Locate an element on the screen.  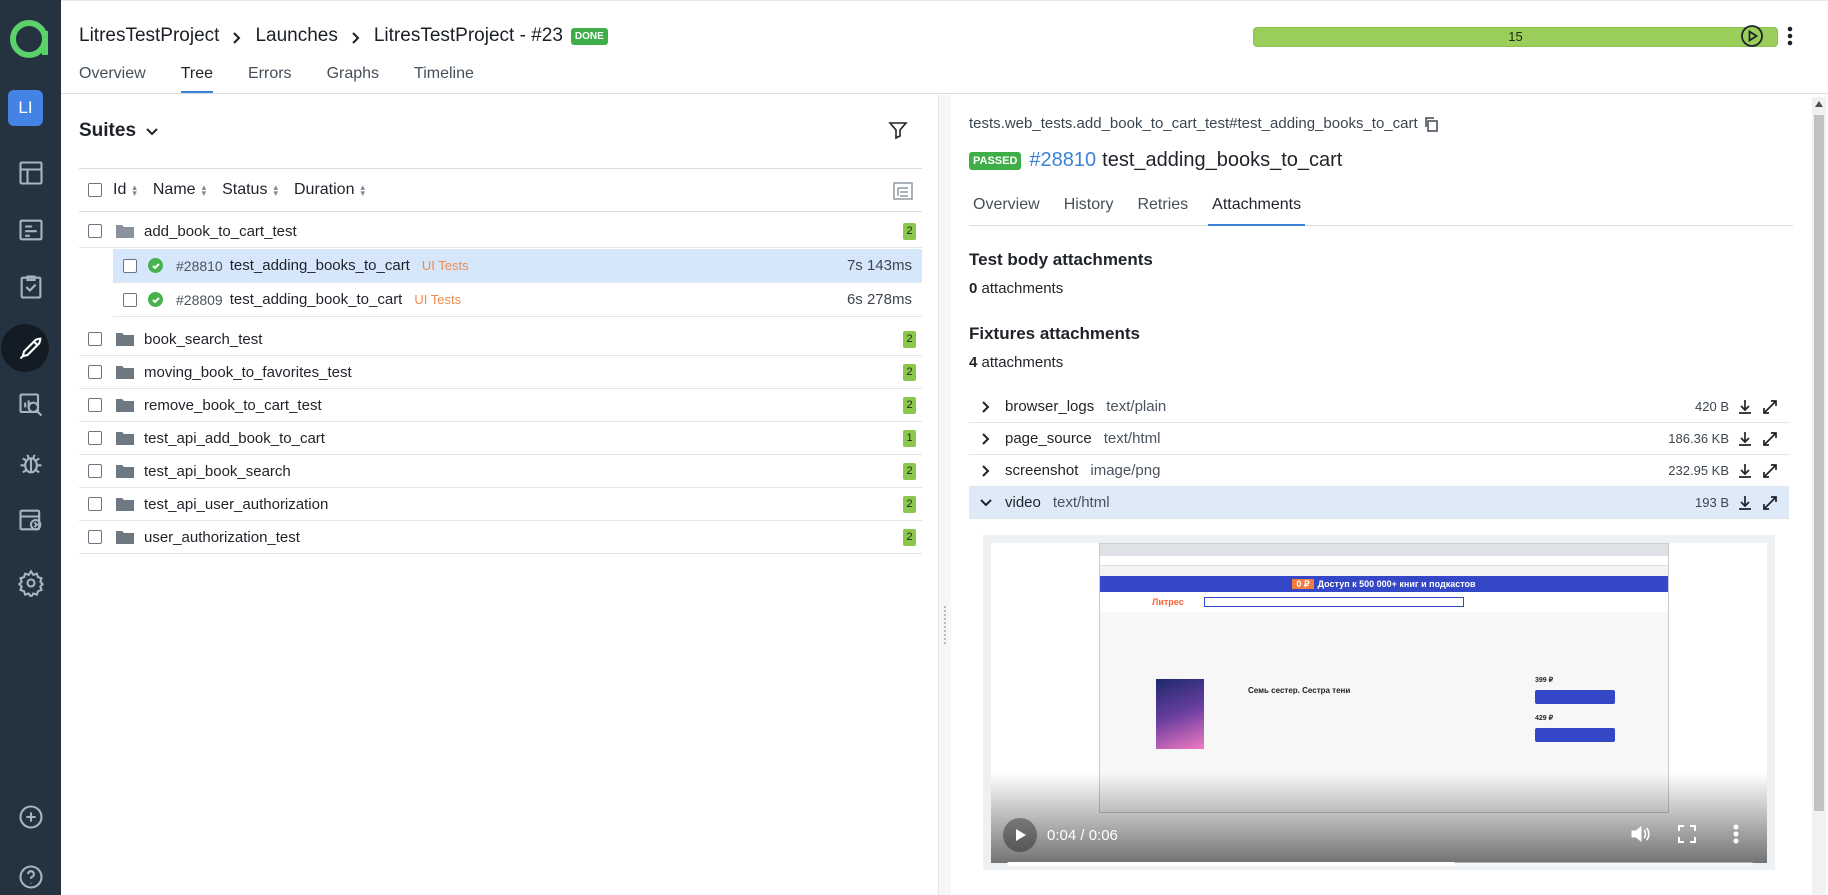
passed-check-icon is located at coordinates (155, 299).